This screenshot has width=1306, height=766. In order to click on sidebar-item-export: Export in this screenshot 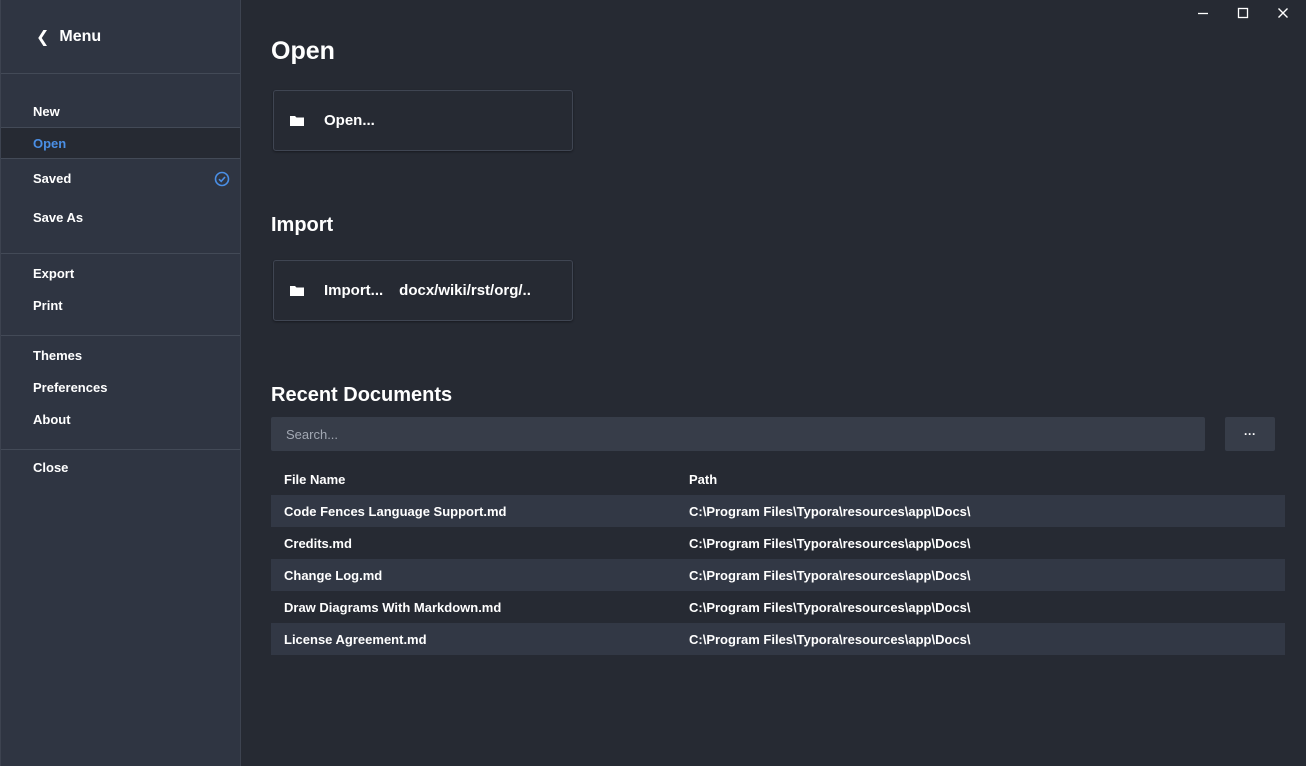, I will do `click(120, 273)`.